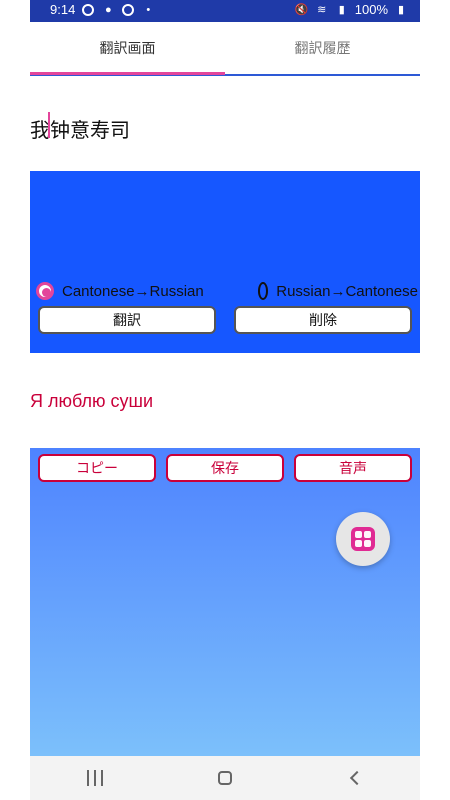 The width and height of the screenshot is (450, 800). I want to click on home-button, so click(225, 778).